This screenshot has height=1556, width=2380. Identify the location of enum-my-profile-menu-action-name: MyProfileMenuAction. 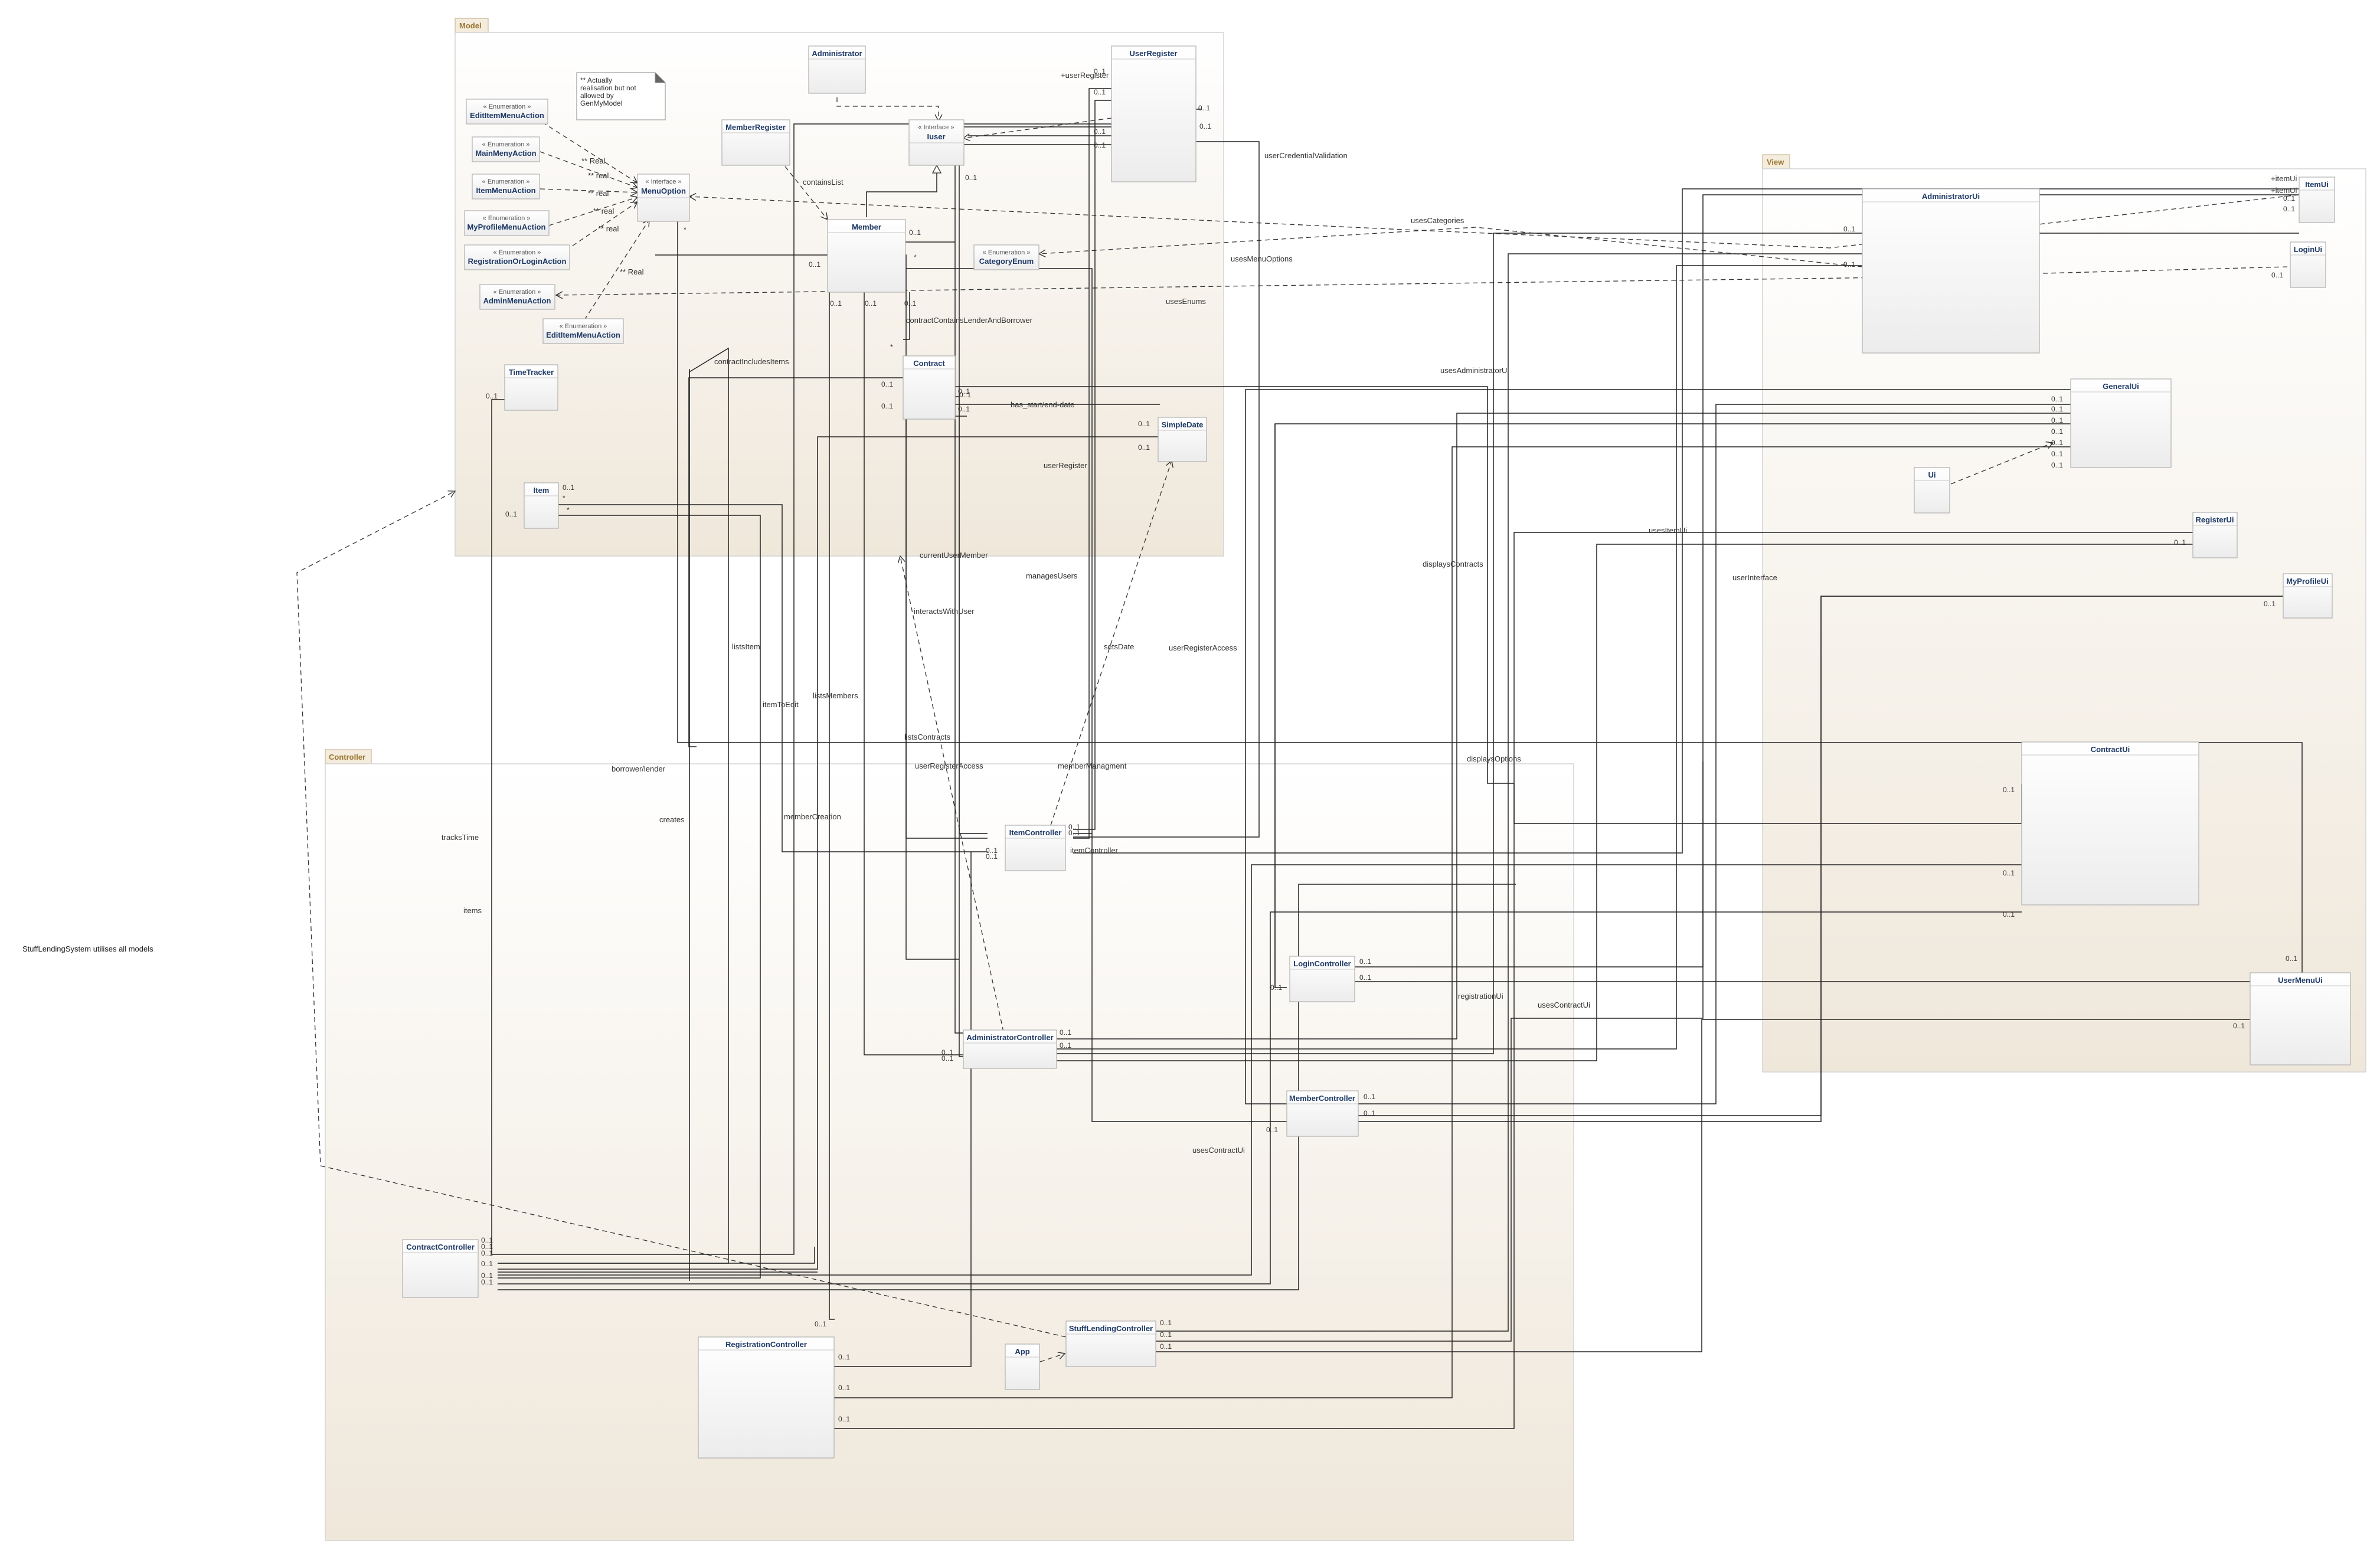
(507, 227).